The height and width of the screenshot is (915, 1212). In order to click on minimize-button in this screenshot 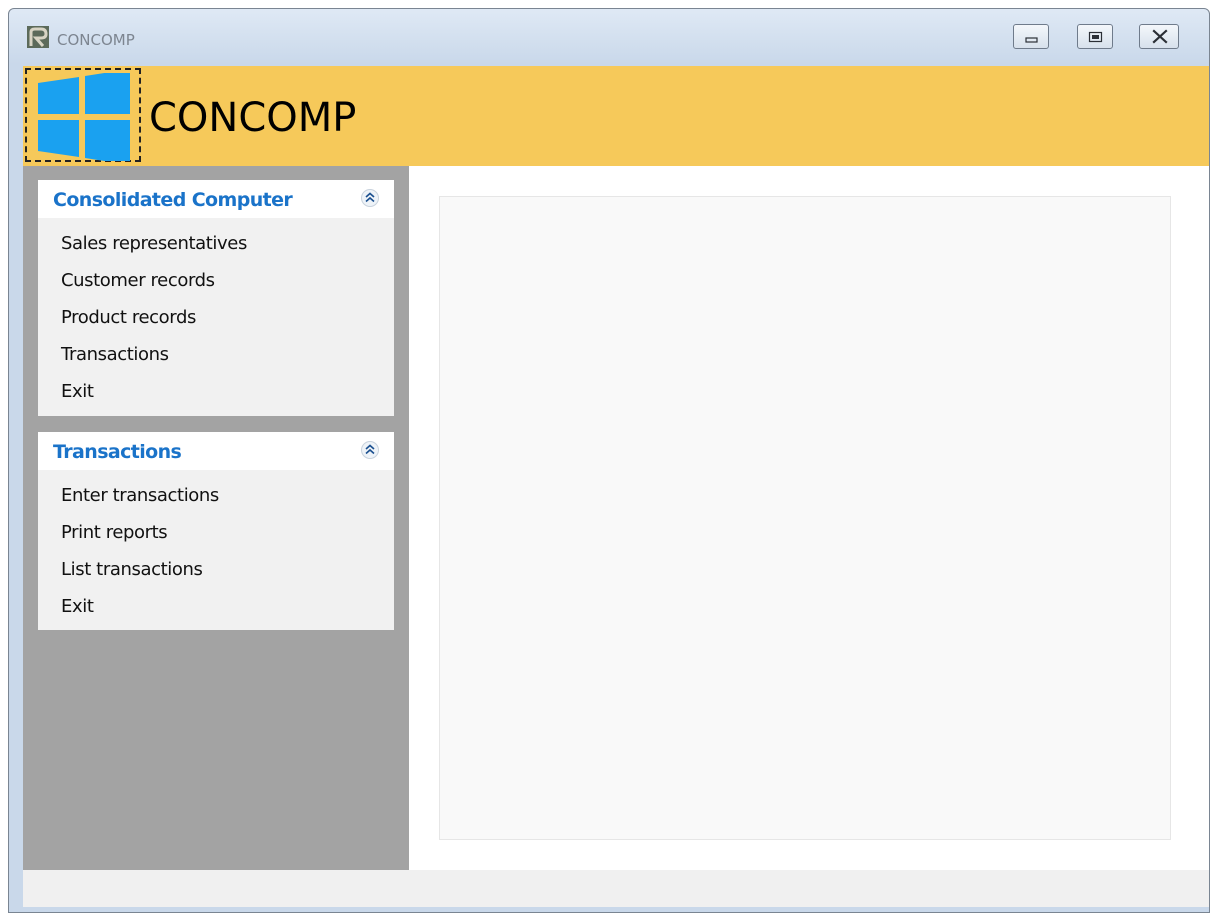, I will do `click(1031, 36)`.